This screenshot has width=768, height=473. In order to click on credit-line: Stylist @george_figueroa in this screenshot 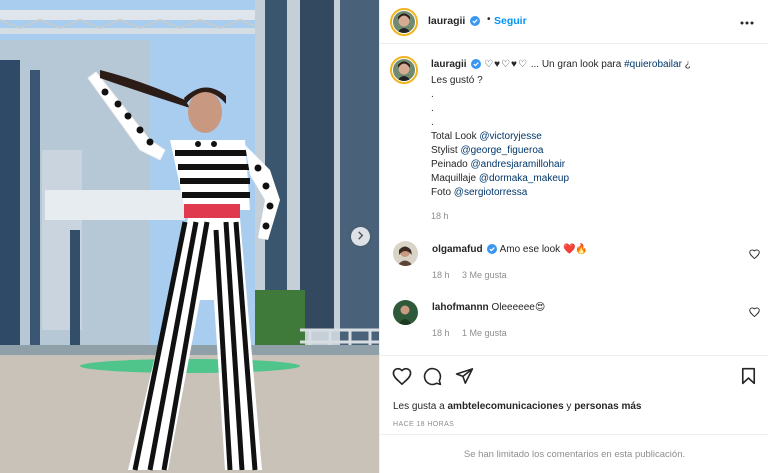, I will do `click(596, 151)`.